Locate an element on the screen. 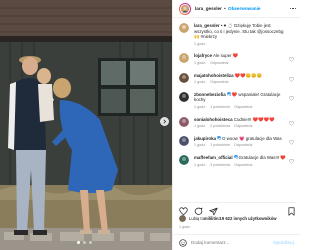 This screenshot has height=250, width=320. carousel-dot-active is located at coordinates (78, 242).